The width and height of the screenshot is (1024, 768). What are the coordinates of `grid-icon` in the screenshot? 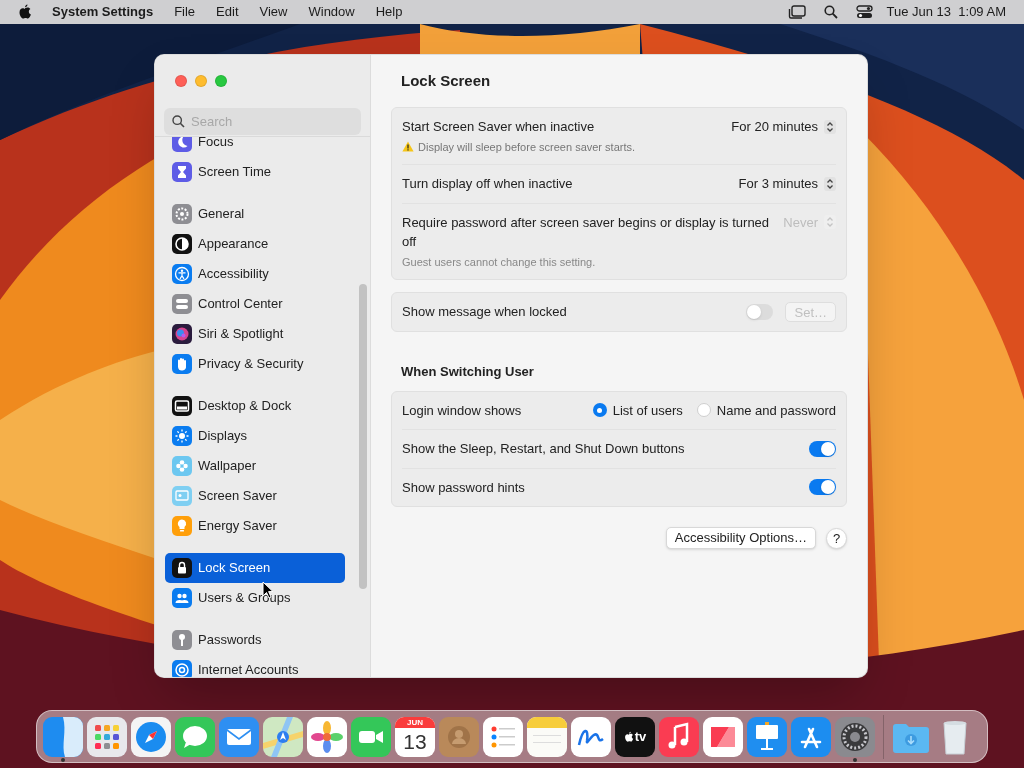 It's located at (107, 736).